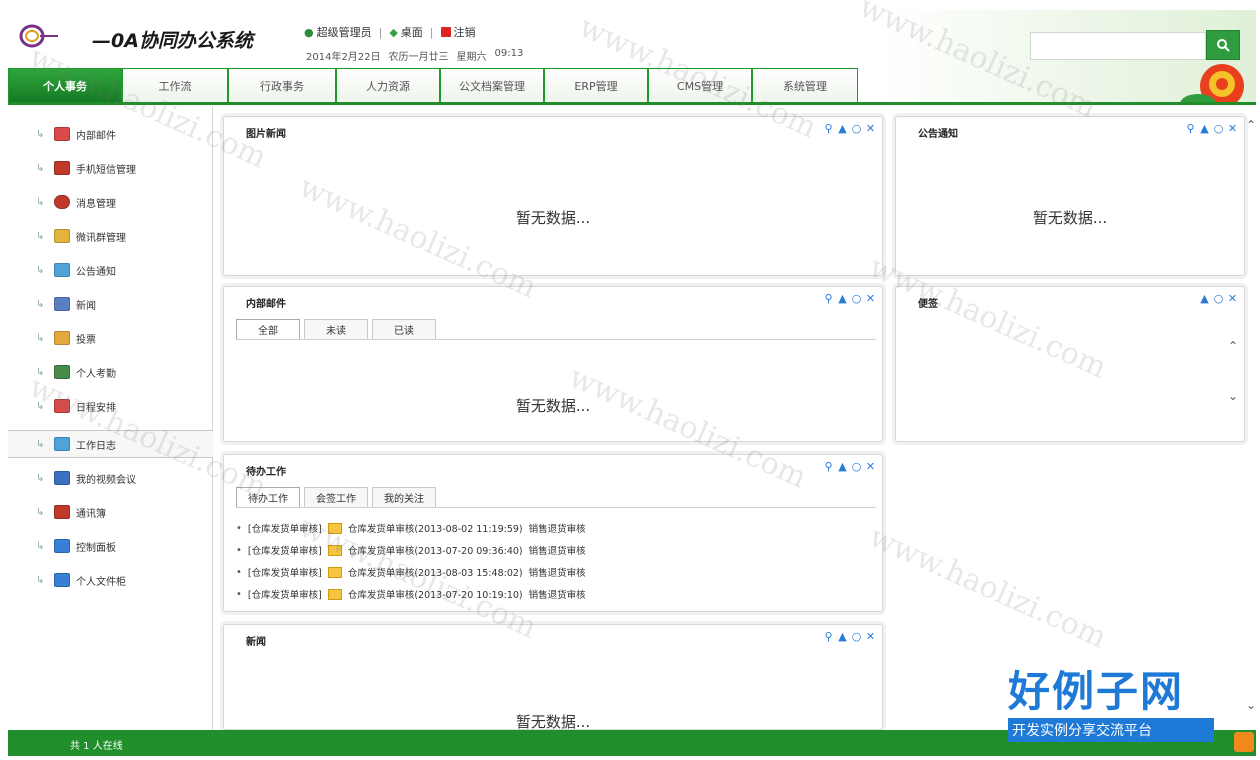 The width and height of the screenshot is (1260, 760). Describe the element at coordinates (338, 32) in the screenshot. I see `user-link: ● 超级管理员` at that location.